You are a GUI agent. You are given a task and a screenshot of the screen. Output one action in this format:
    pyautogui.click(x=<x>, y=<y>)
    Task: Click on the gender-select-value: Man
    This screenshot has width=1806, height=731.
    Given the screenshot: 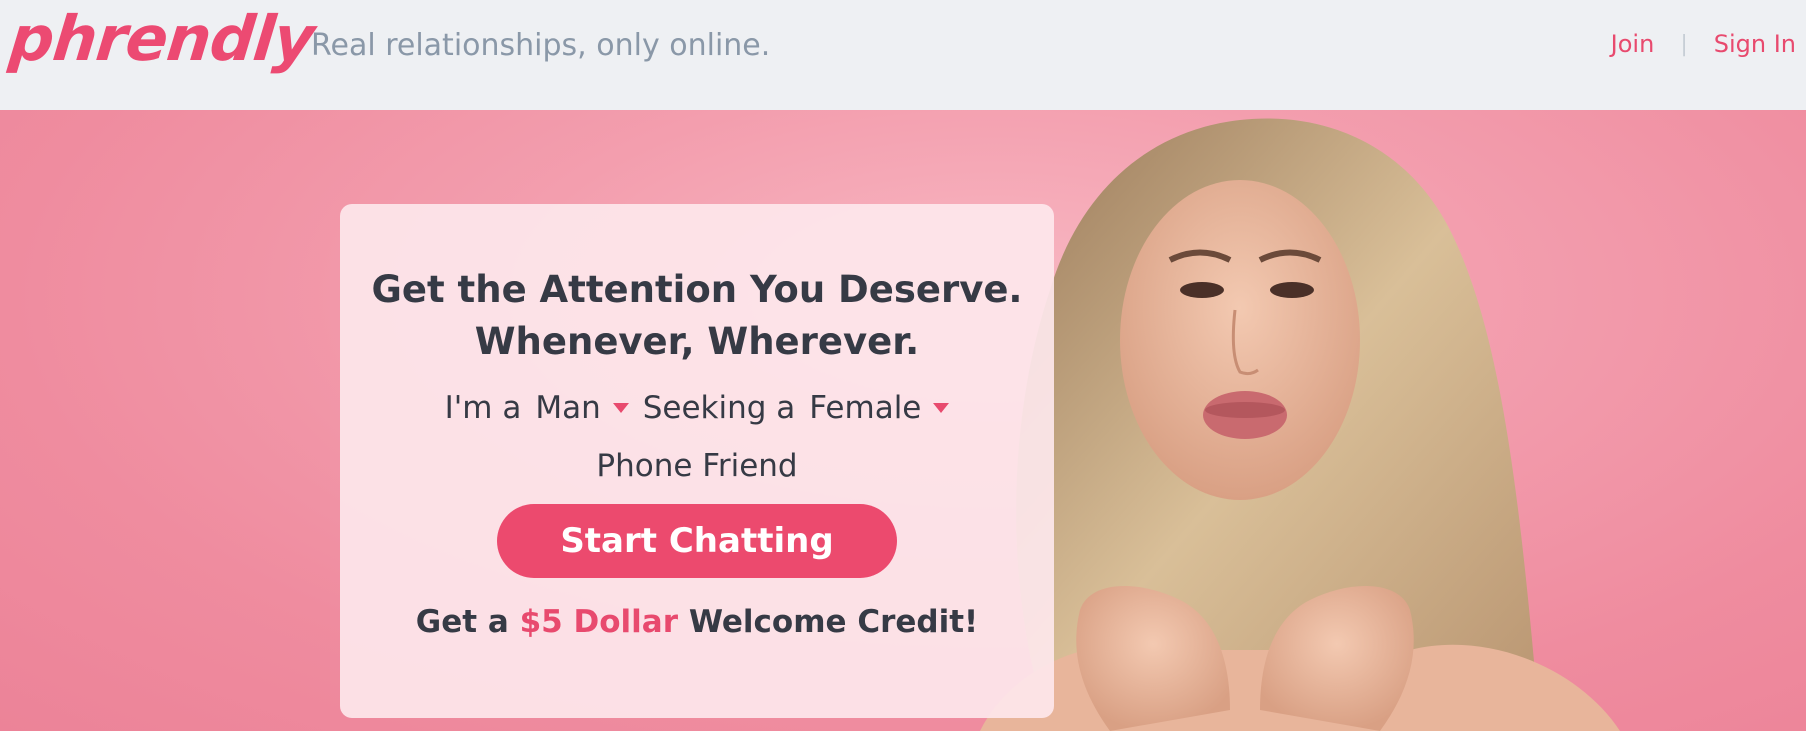 What is the action you would take?
    pyautogui.click(x=568, y=408)
    